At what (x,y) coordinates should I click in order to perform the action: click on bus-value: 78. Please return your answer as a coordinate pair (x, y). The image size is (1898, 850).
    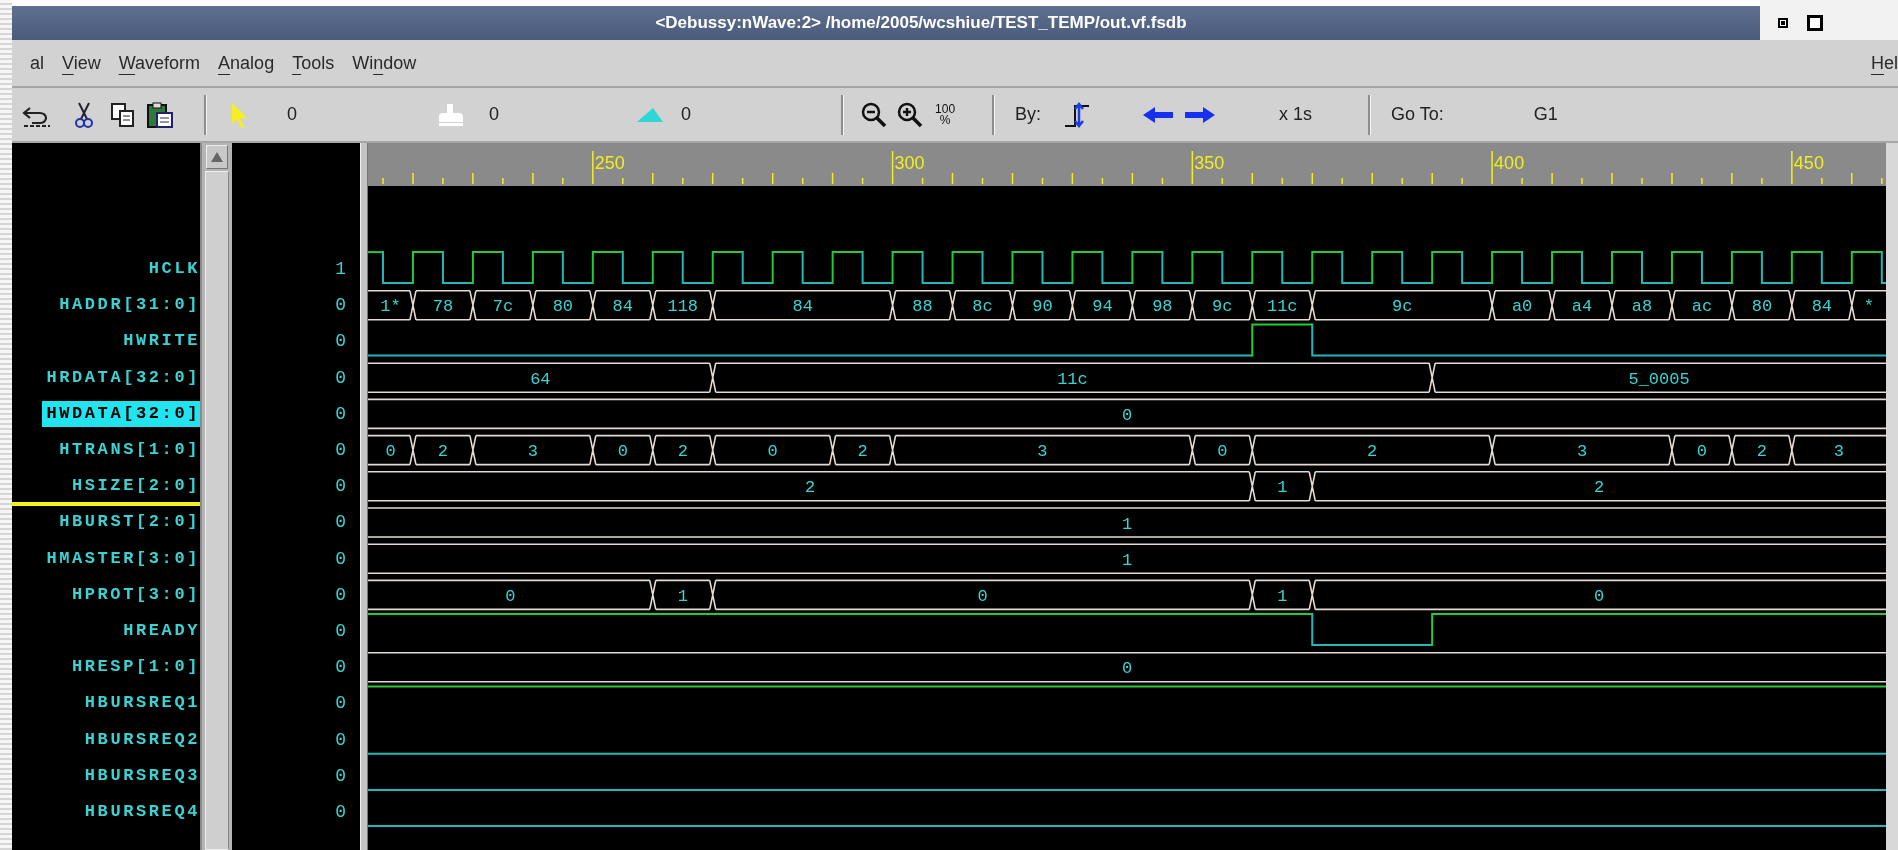
    Looking at the image, I should click on (443, 307).